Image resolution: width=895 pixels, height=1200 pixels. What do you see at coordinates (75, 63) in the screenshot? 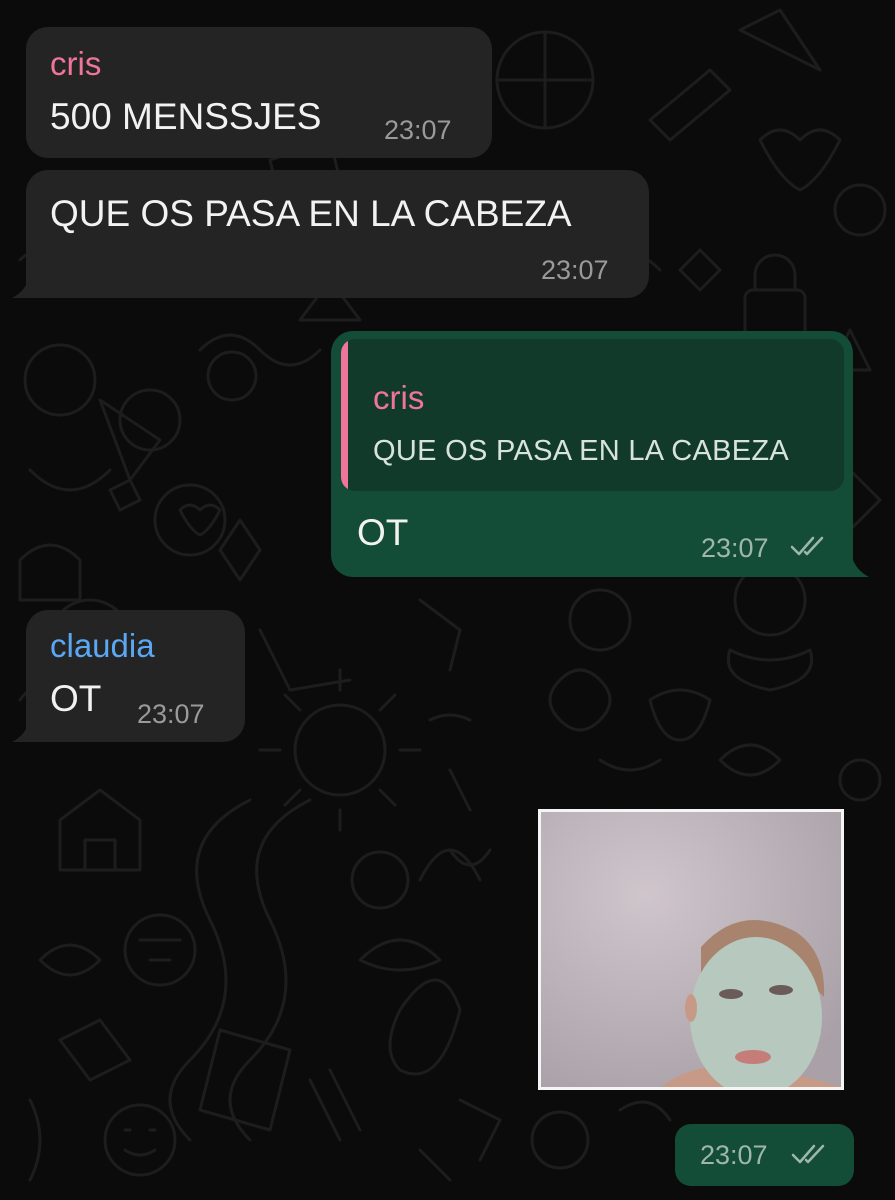
I see `sender-name: cris` at bounding box center [75, 63].